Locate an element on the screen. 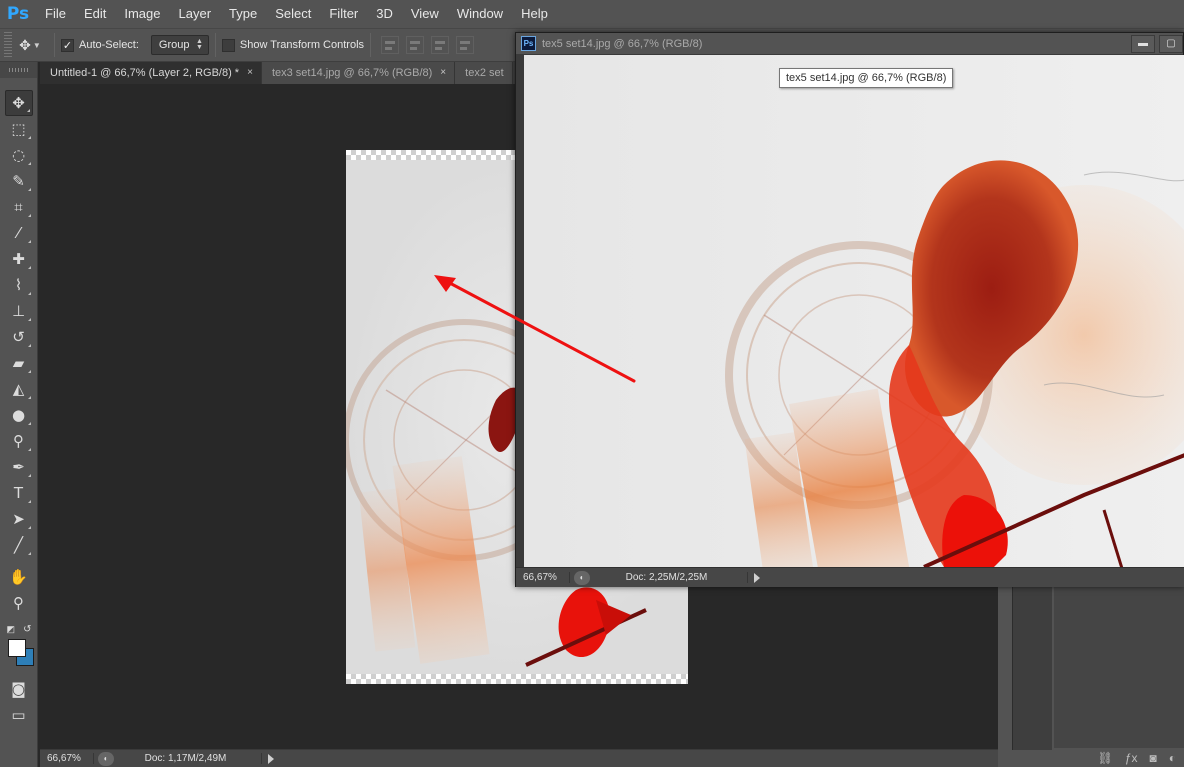  tool-preset-picker: ✥ ▼ is located at coordinates (30, 45).